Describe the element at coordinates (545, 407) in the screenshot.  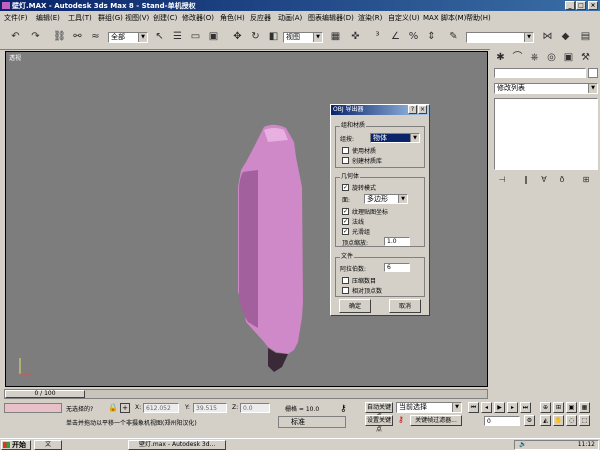
I see `zoom-icon: ⊕` at that location.